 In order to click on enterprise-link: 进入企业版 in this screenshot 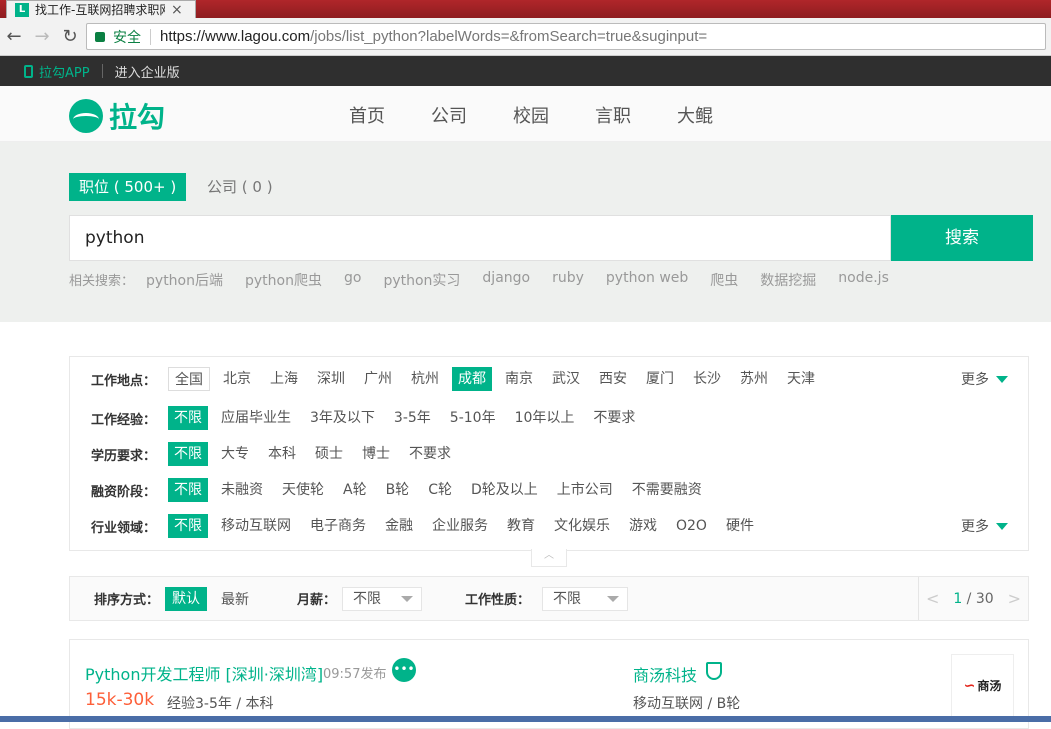, I will do `click(147, 71)`.